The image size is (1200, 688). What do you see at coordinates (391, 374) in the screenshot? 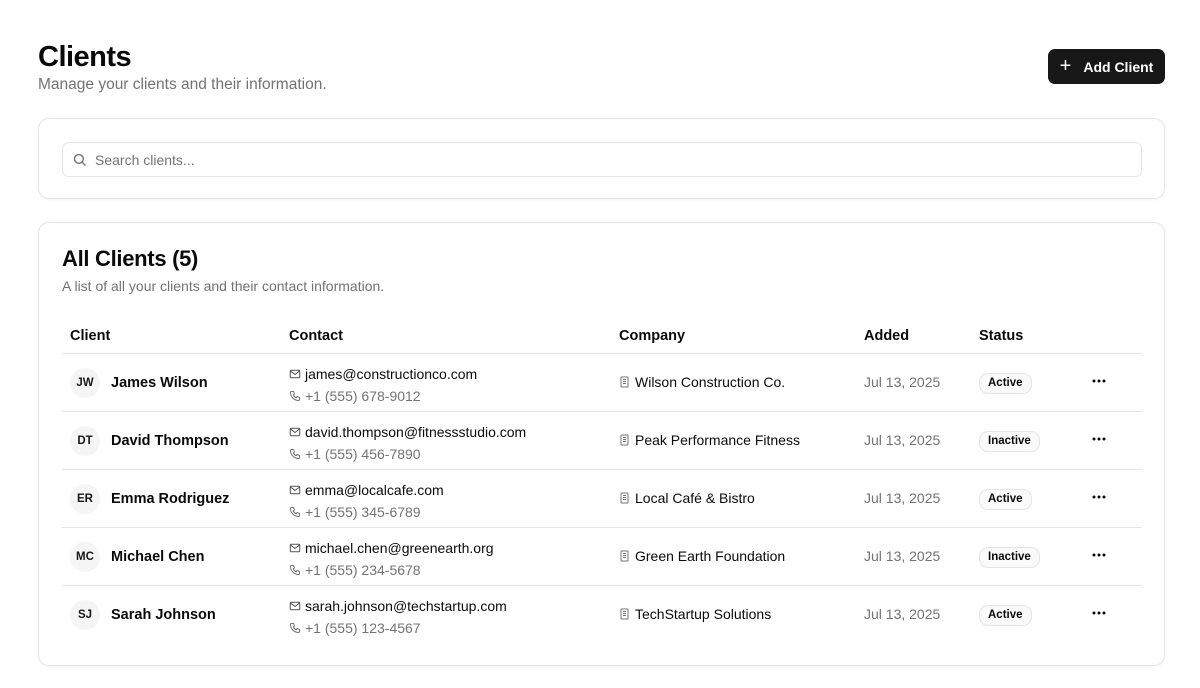
I see `client-email: james@constructionco.com` at bounding box center [391, 374].